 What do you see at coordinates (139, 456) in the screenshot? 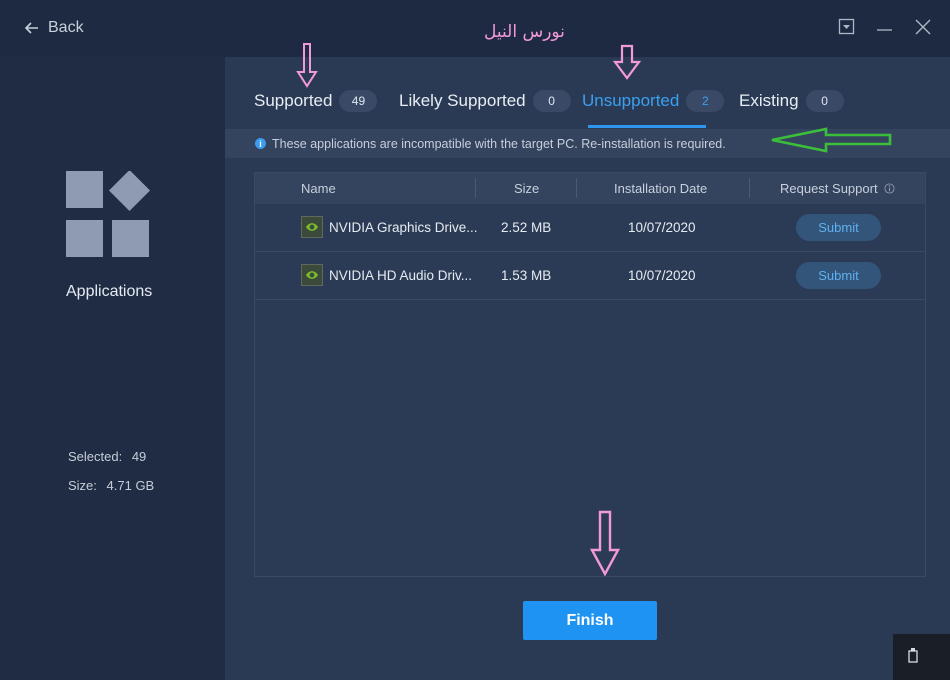
I see `selected-value: 49` at bounding box center [139, 456].